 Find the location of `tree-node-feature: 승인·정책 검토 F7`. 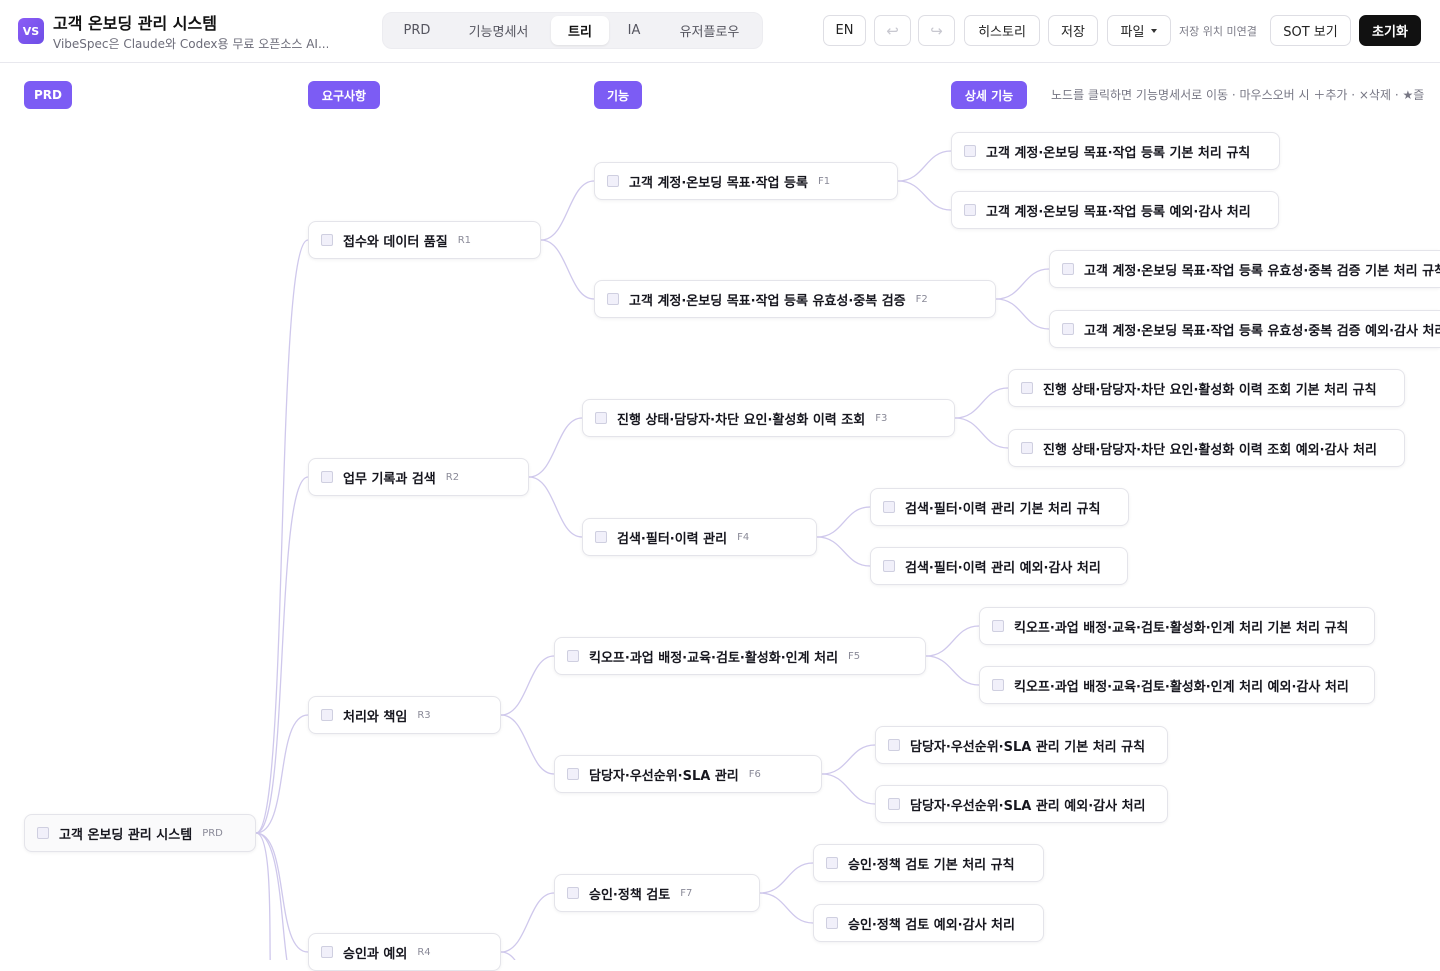

tree-node-feature: 승인·정책 검토 F7 is located at coordinates (657, 893).